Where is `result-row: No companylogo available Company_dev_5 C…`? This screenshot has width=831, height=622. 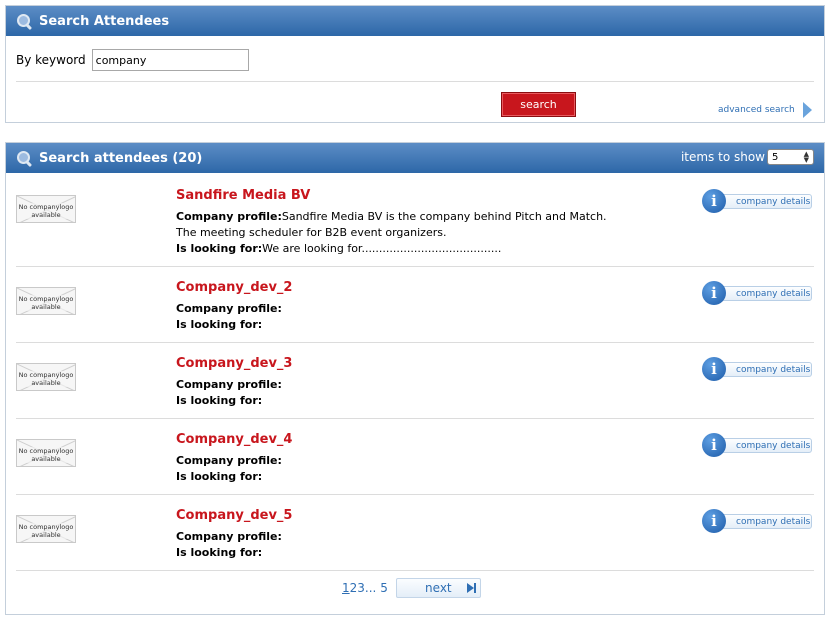 result-row: No companylogo available Company_dev_5 C… is located at coordinates (415, 533).